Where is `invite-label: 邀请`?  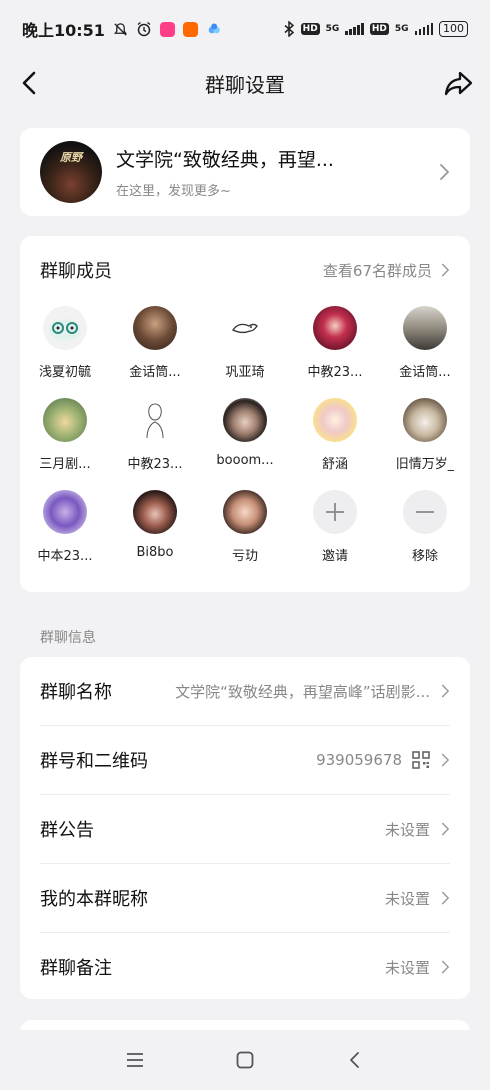 invite-label: 邀请 is located at coordinates (334, 556).